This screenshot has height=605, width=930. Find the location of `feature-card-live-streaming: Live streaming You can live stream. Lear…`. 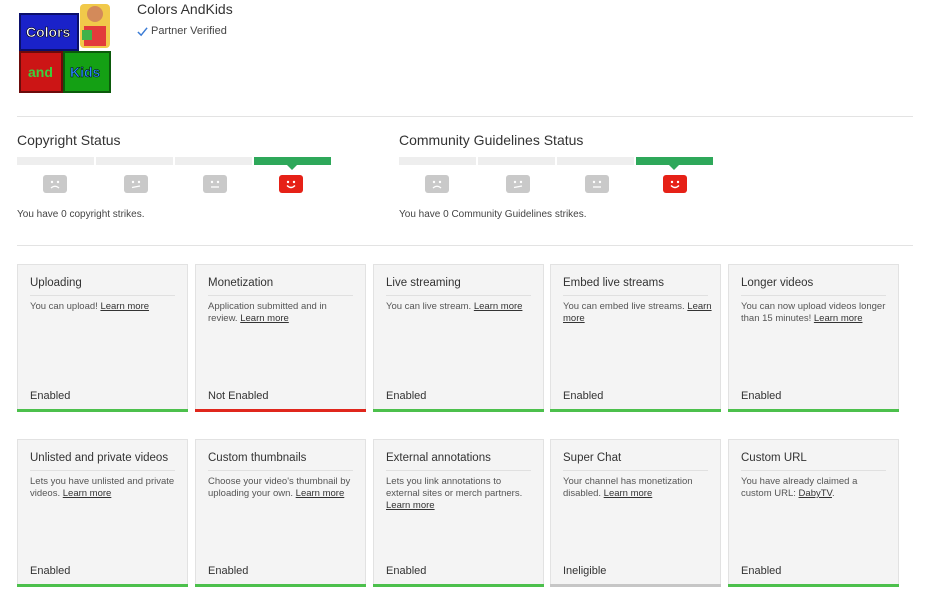

feature-card-live-streaming: Live streaming You can live stream. Lear… is located at coordinates (458, 338).